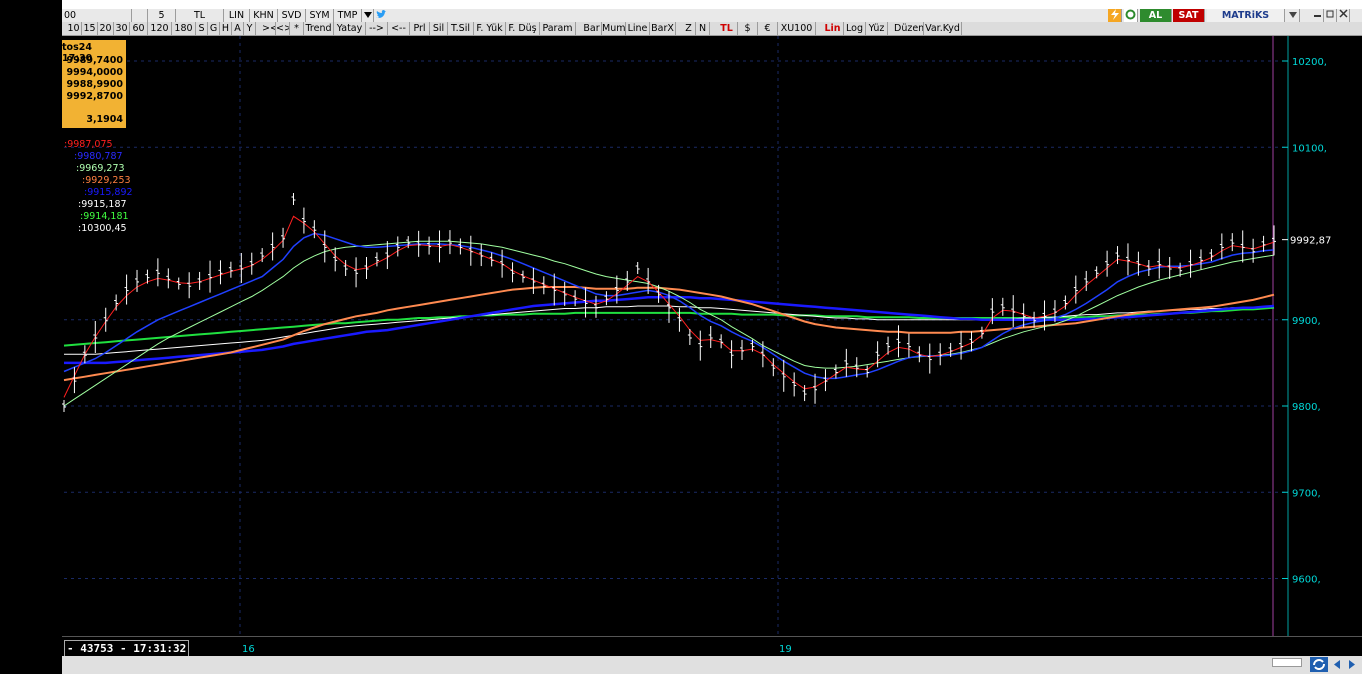  I want to click on symbol-field: 00, so click(97, 15).